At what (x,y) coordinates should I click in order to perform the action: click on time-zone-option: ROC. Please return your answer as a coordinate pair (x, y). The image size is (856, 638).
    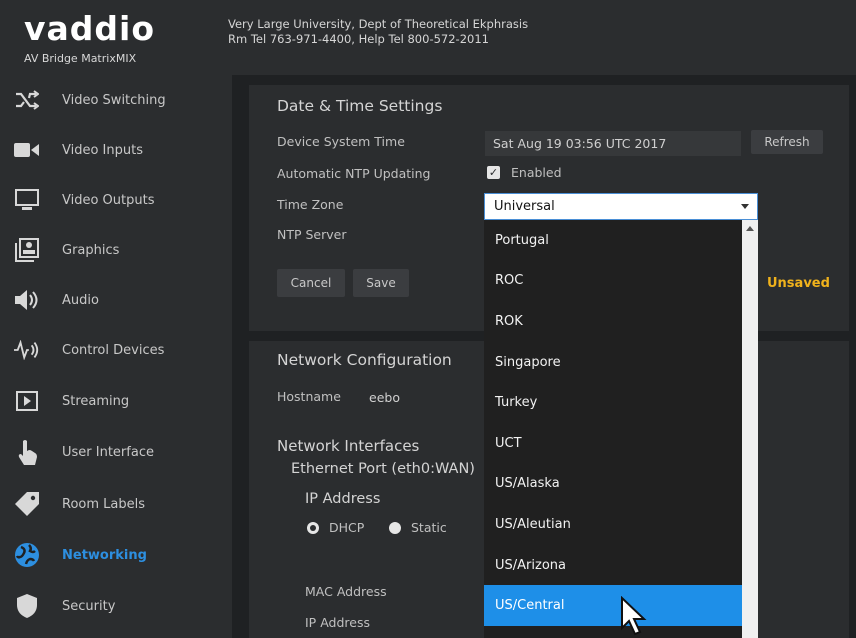
    Looking at the image, I should click on (613, 281).